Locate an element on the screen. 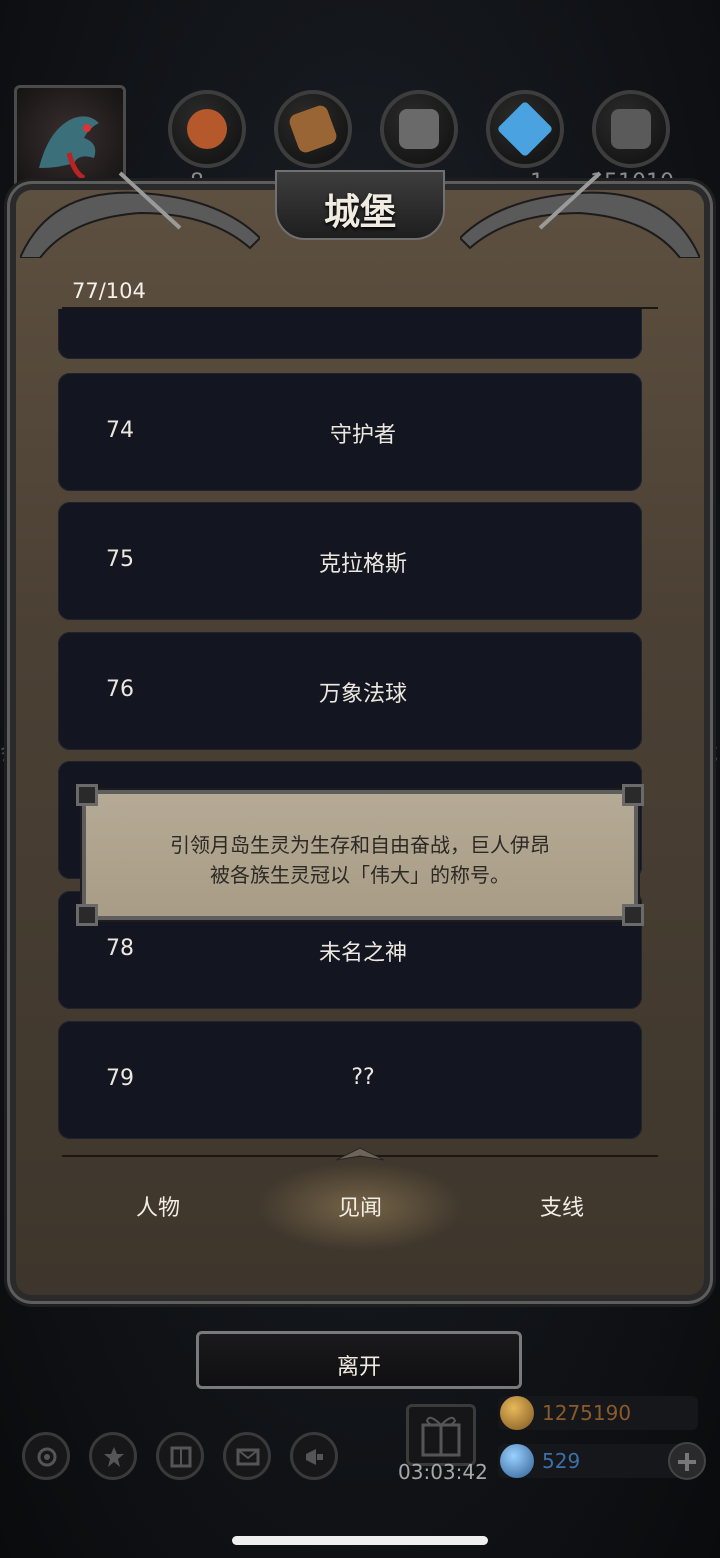 This screenshot has height=1558, width=720. row-title: 未名之神 is located at coordinates (362, 953).